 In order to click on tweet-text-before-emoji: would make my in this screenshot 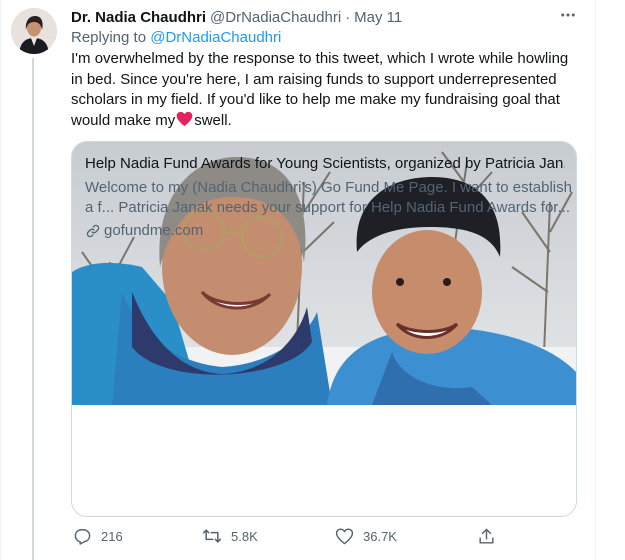, I will do `click(123, 120)`.